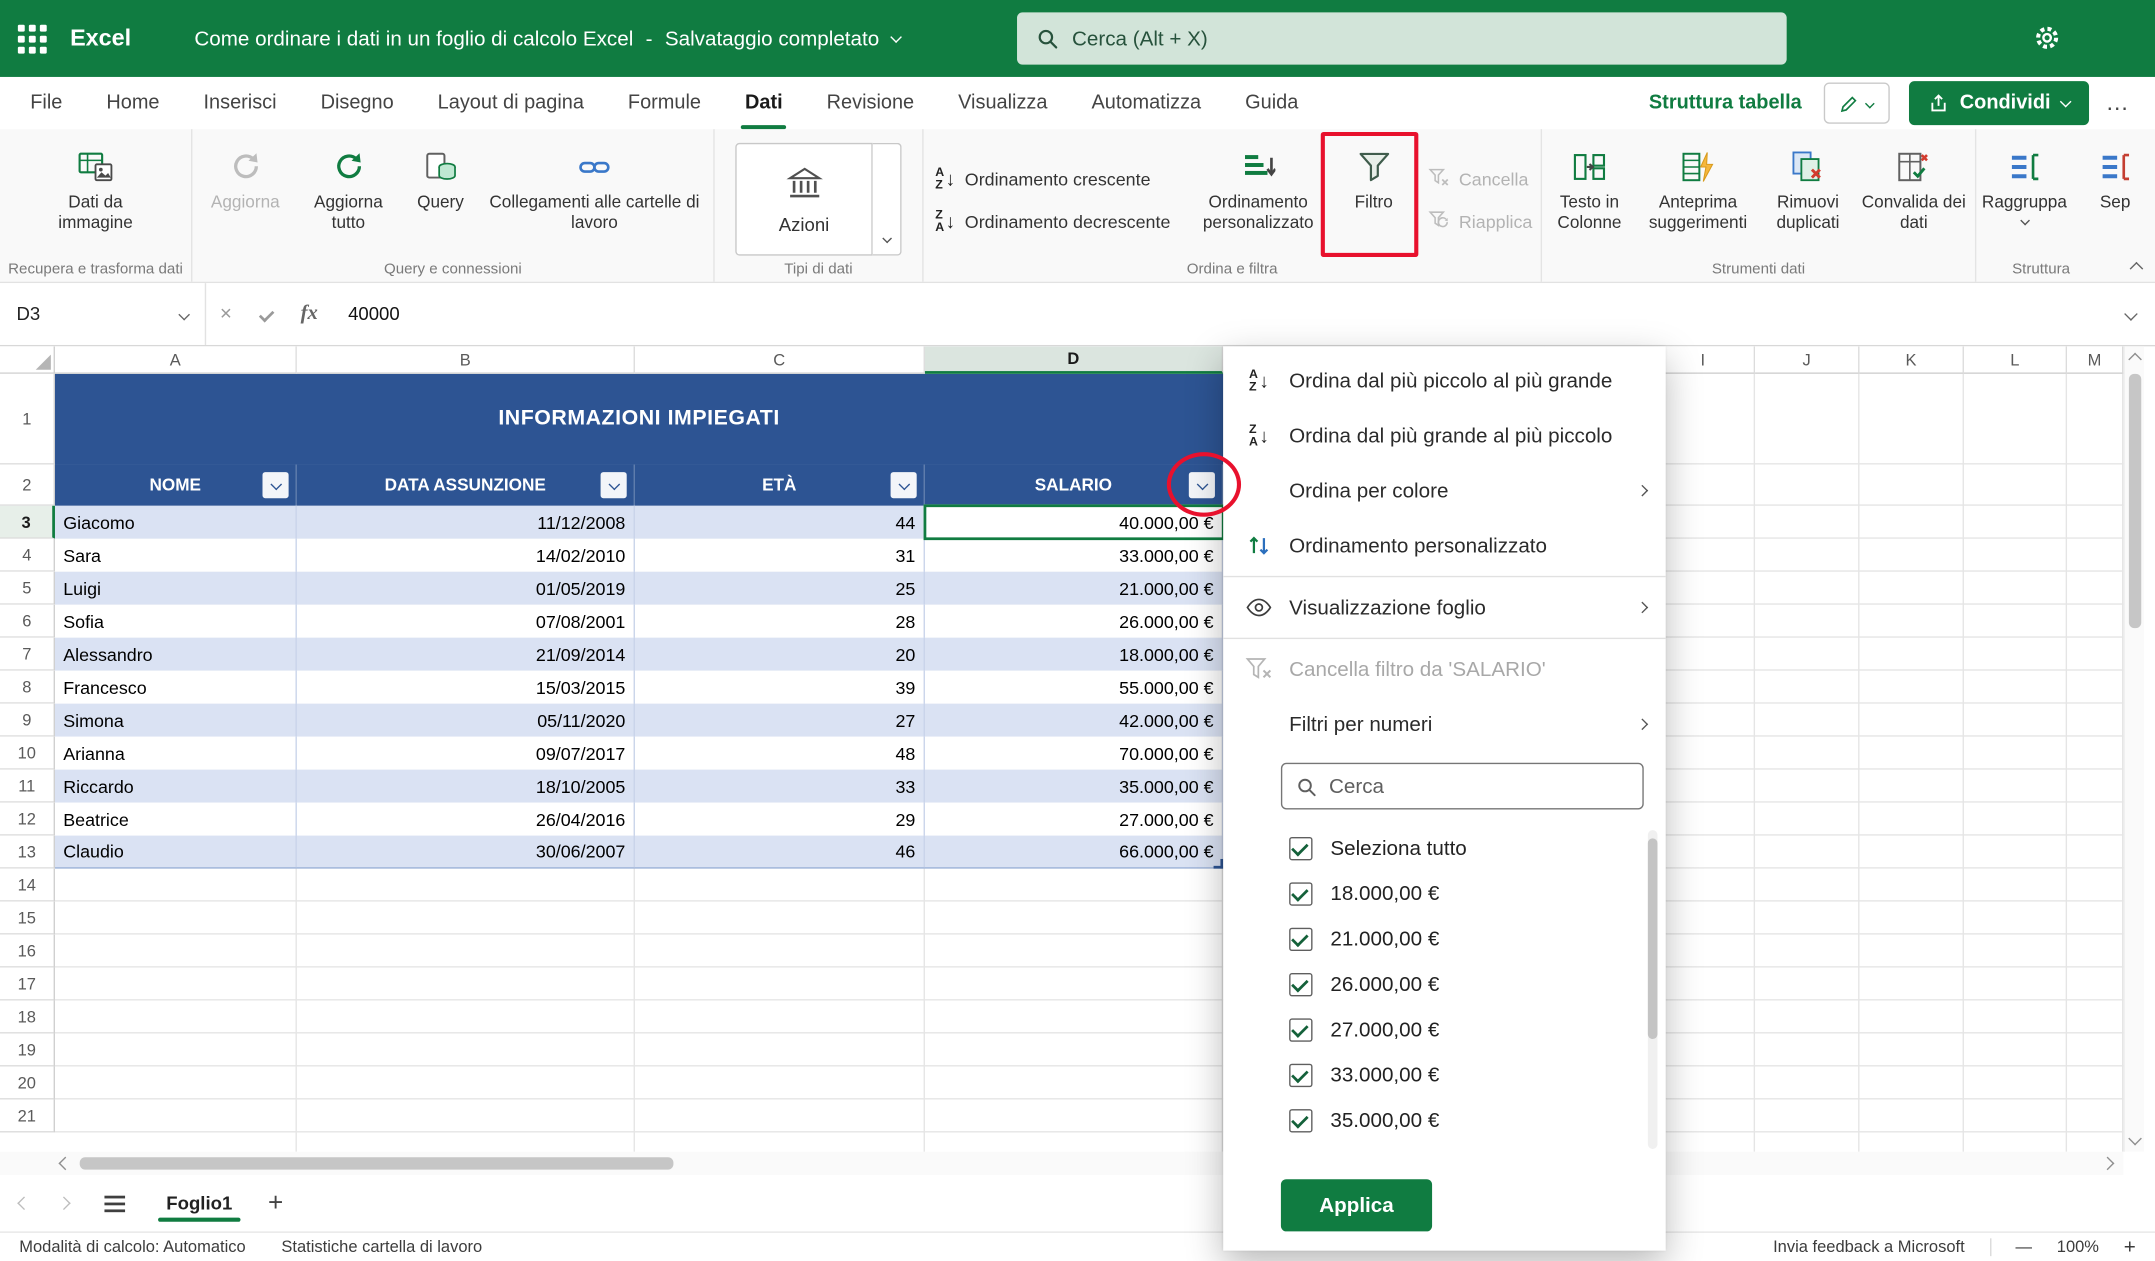 This screenshot has height=1261, width=2155. Describe the element at coordinates (1074, 555) in the screenshot. I see `cell: 33.000,00 €` at that location.